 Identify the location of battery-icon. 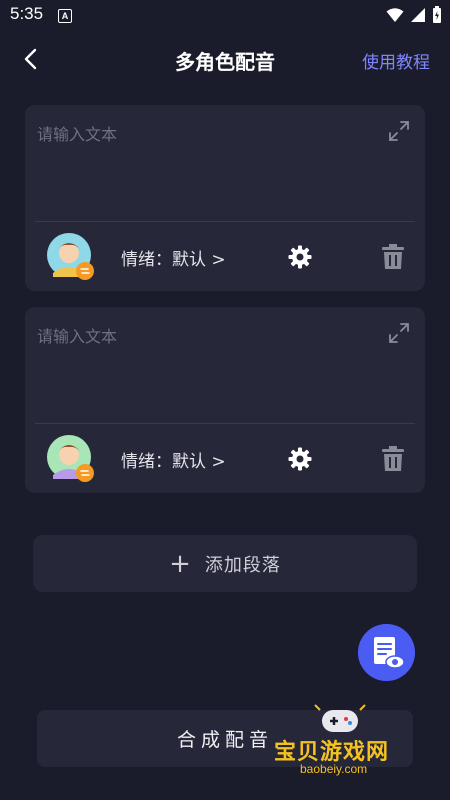
(437, 14).